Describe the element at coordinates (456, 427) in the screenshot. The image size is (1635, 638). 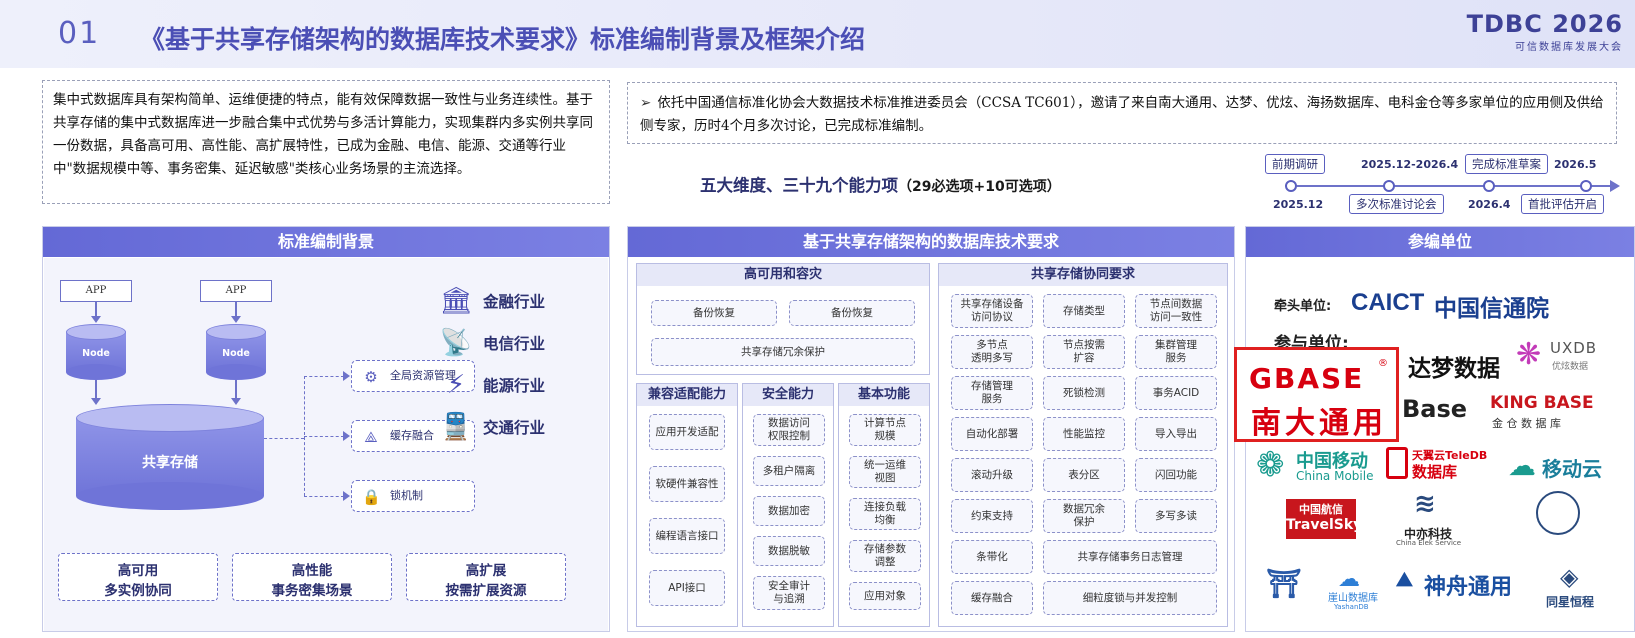
I see `train-icon: 🚆` at that location.